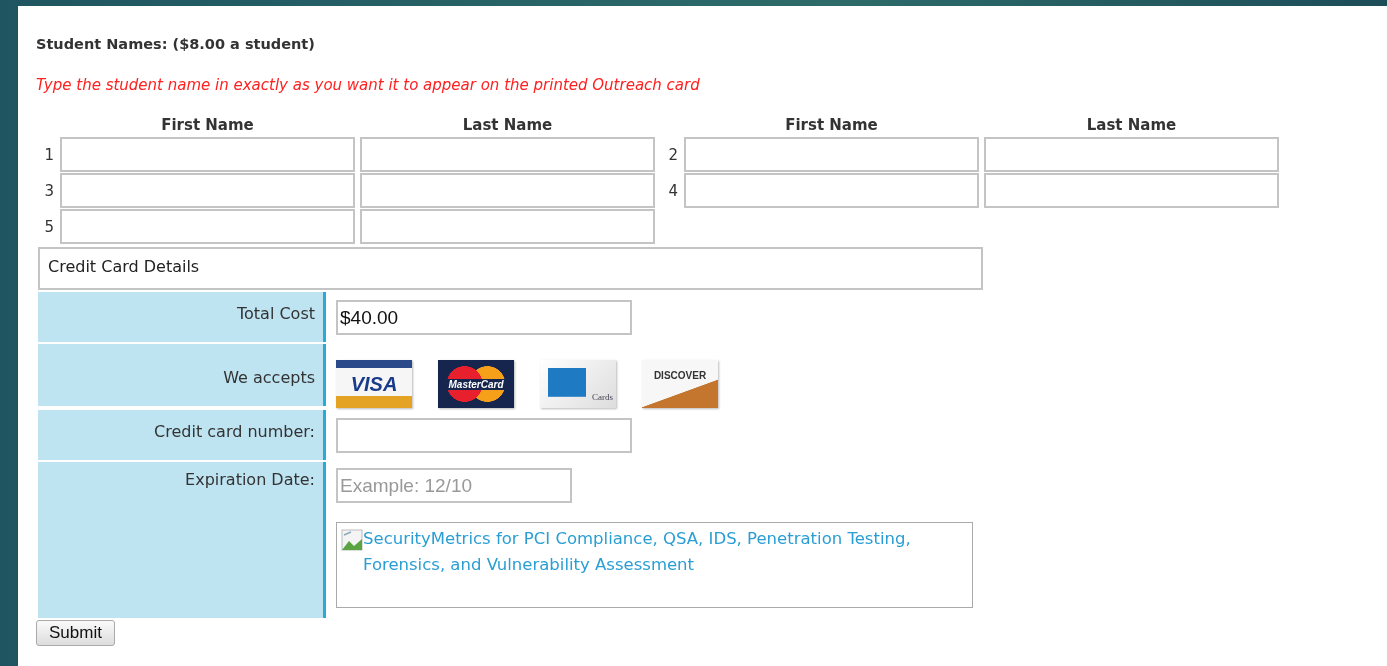 The width and height of the screenshot is (1387, 666). What do you see at coordinates (454, 485) in the screenshot?
I see `expiration-field: Example: 12/10` at bounding box center [454, 485].